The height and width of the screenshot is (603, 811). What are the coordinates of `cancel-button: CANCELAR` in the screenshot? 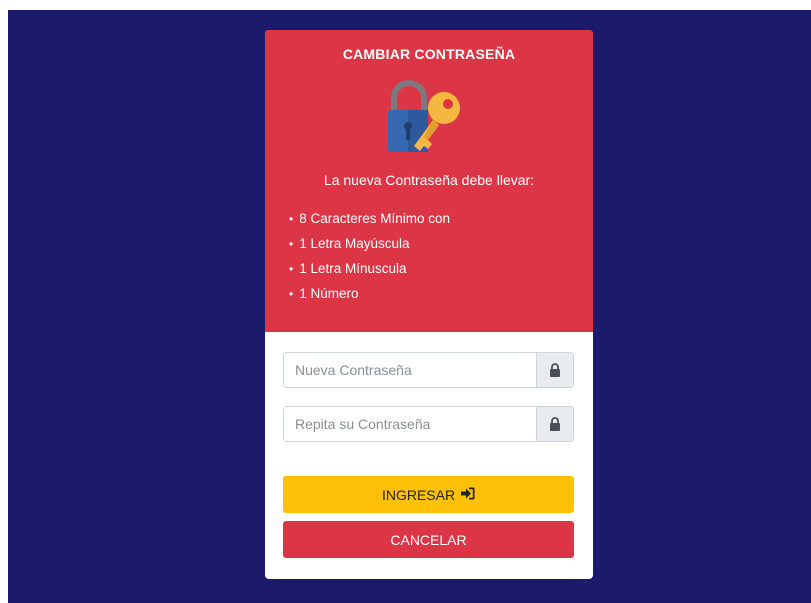 It's located at (428, 539).